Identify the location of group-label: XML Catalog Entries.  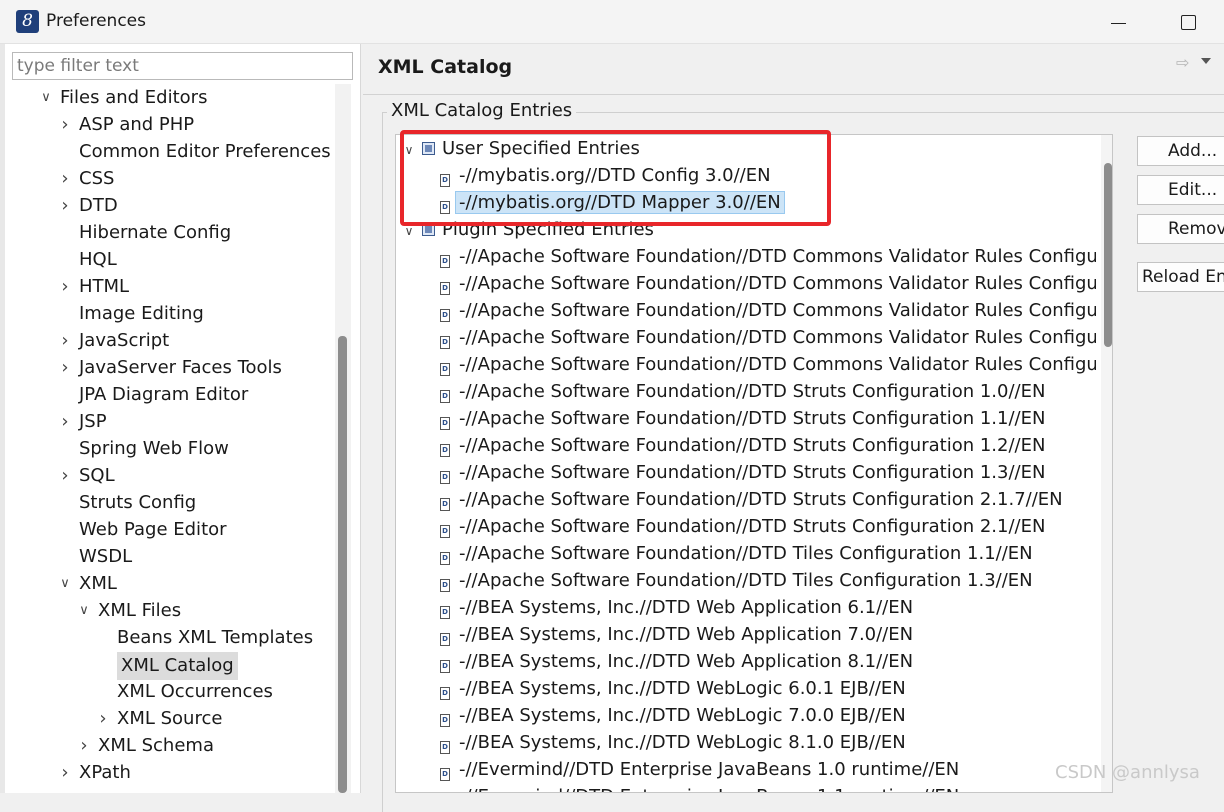
(482, 110).